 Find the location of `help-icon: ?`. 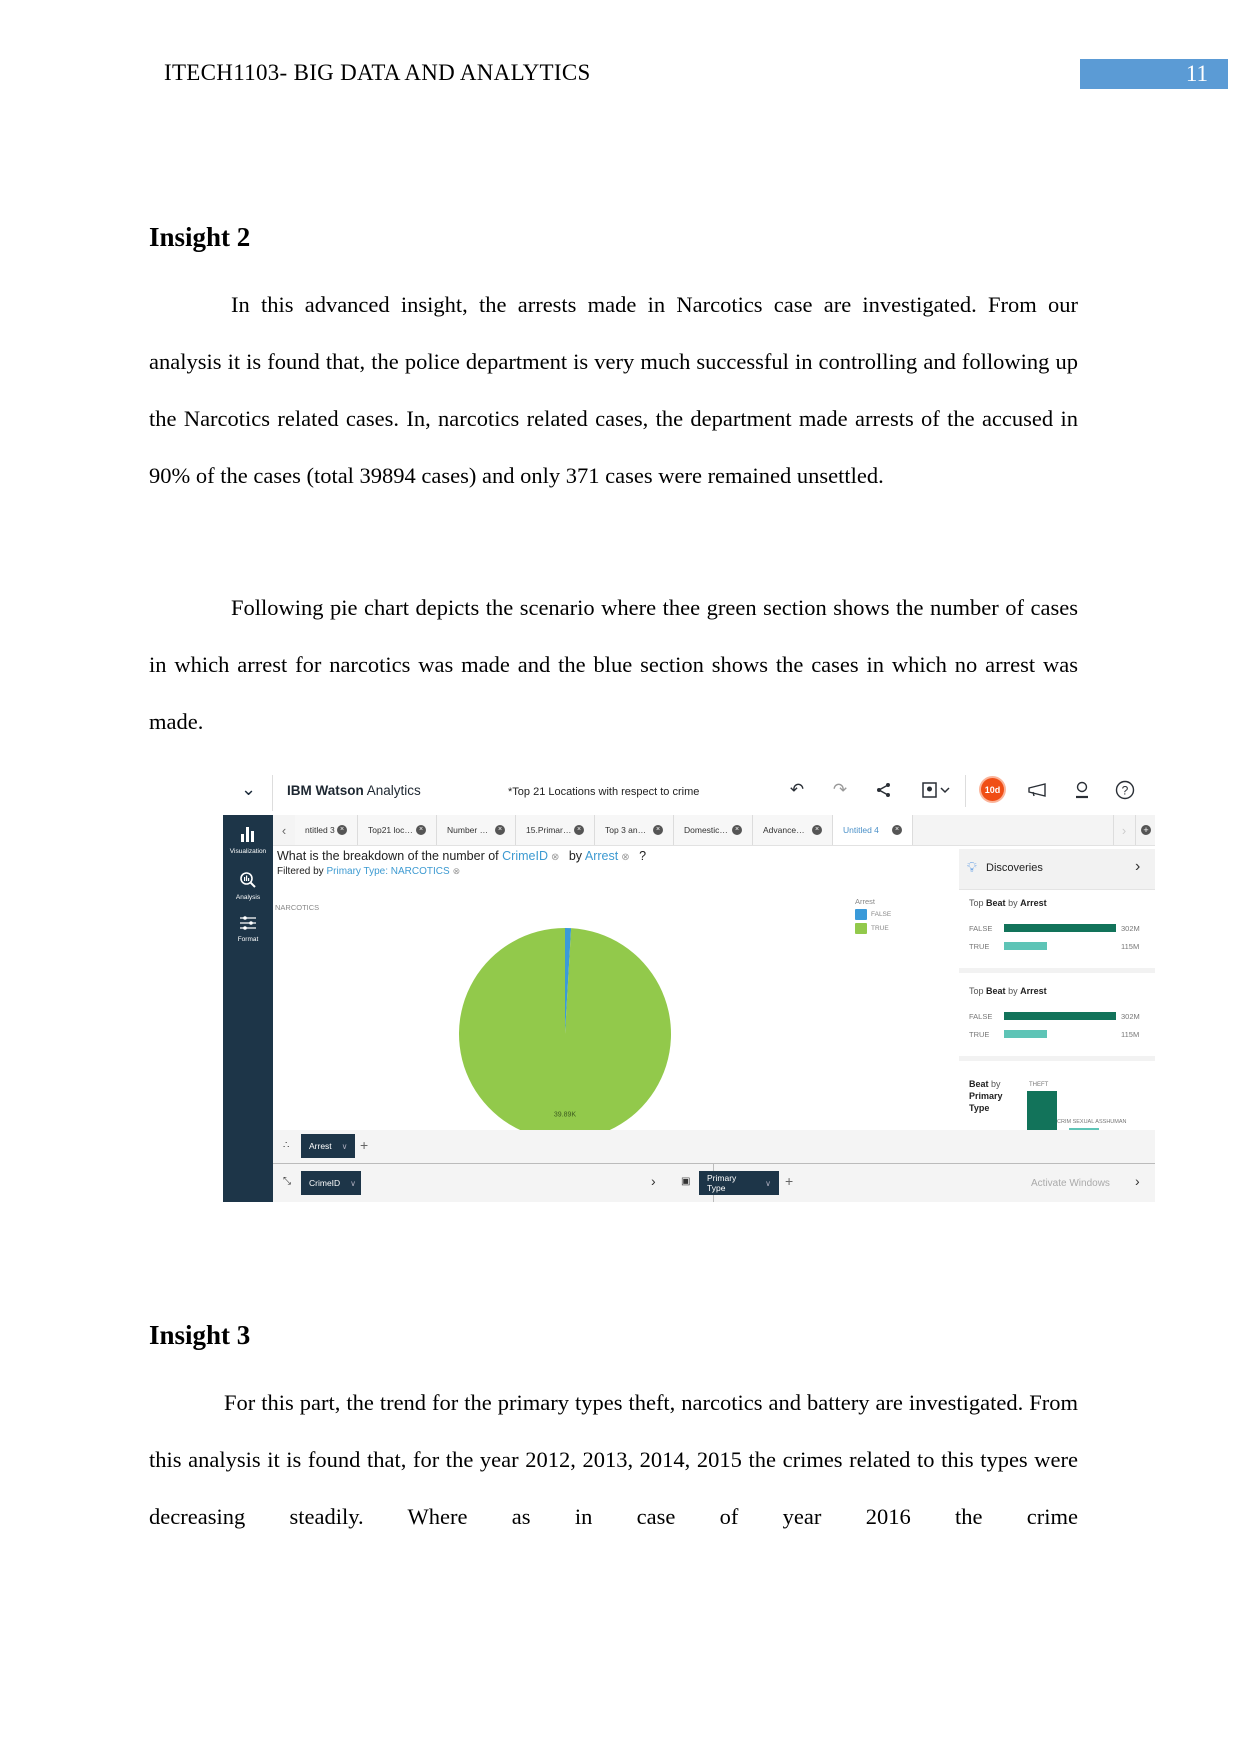

help-icon: ? is located at coordinates (1125, 790).